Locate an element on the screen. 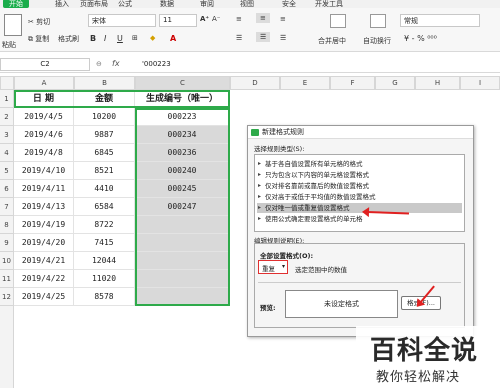  watermark: 百科全说 教你轻松解决 is located at coordinates (428, 357).